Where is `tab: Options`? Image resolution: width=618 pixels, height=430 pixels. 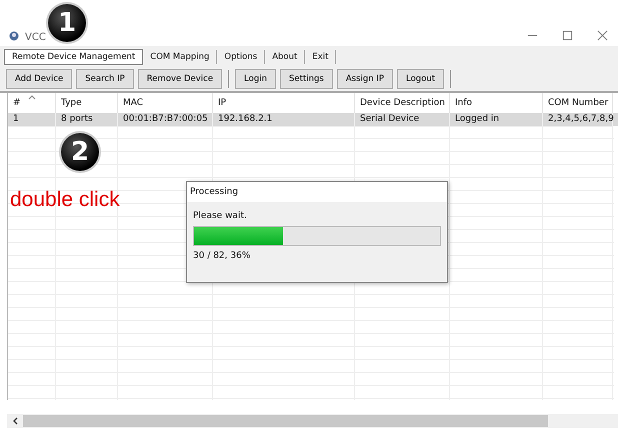 tab: Options is located at coordinates (241, 57).